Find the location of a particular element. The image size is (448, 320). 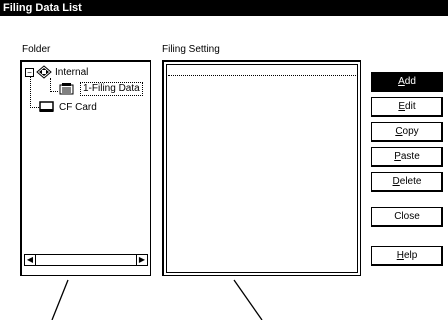

filing-callout-line is located at coordinates (248, 299).